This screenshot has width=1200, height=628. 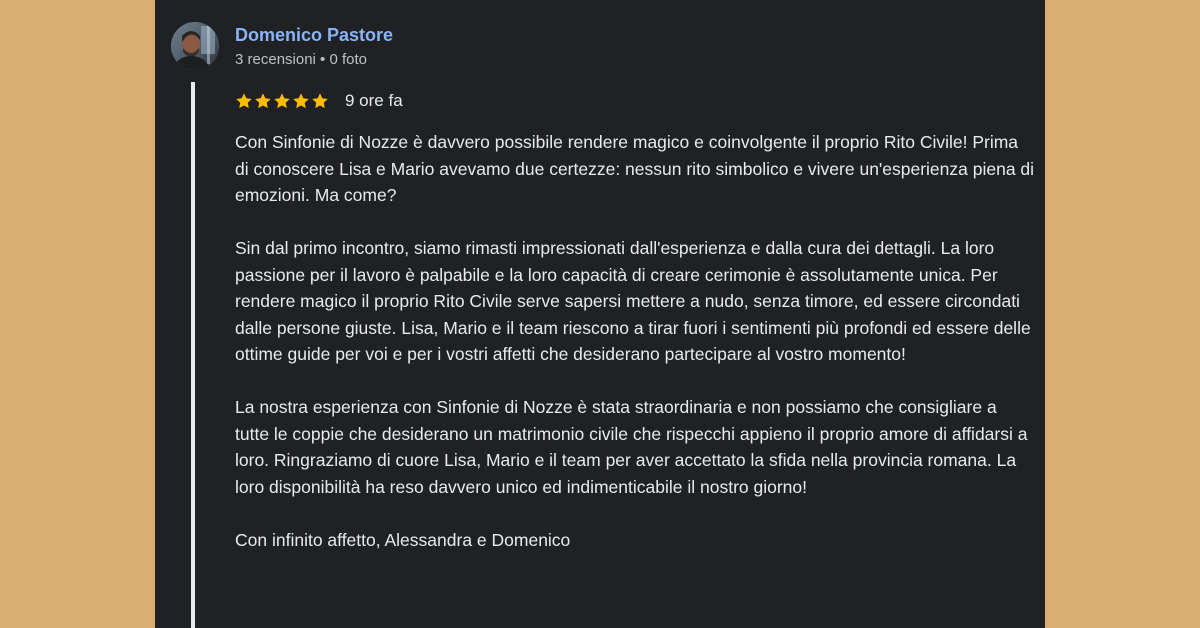 I want to click on reviewer-avatar, so click(x=195, y=46).